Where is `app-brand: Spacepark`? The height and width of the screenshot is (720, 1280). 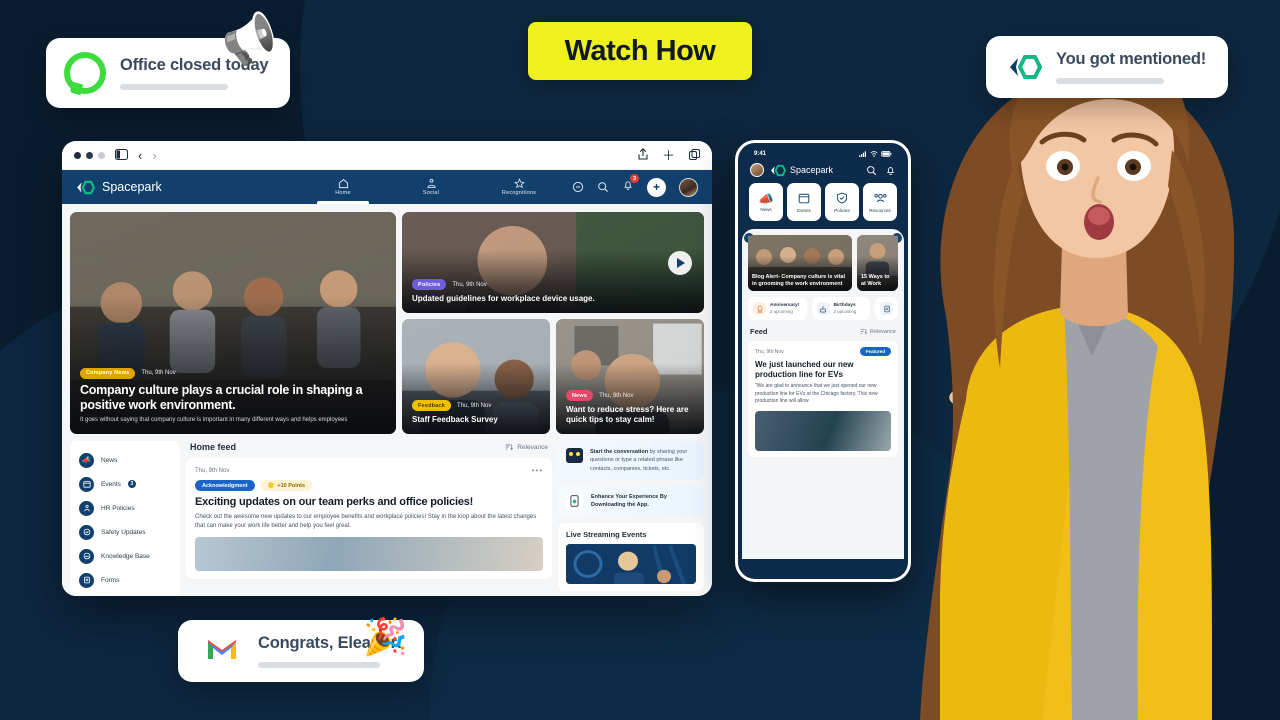 app-brand: Spacepark is located at coordinates (119, 187).